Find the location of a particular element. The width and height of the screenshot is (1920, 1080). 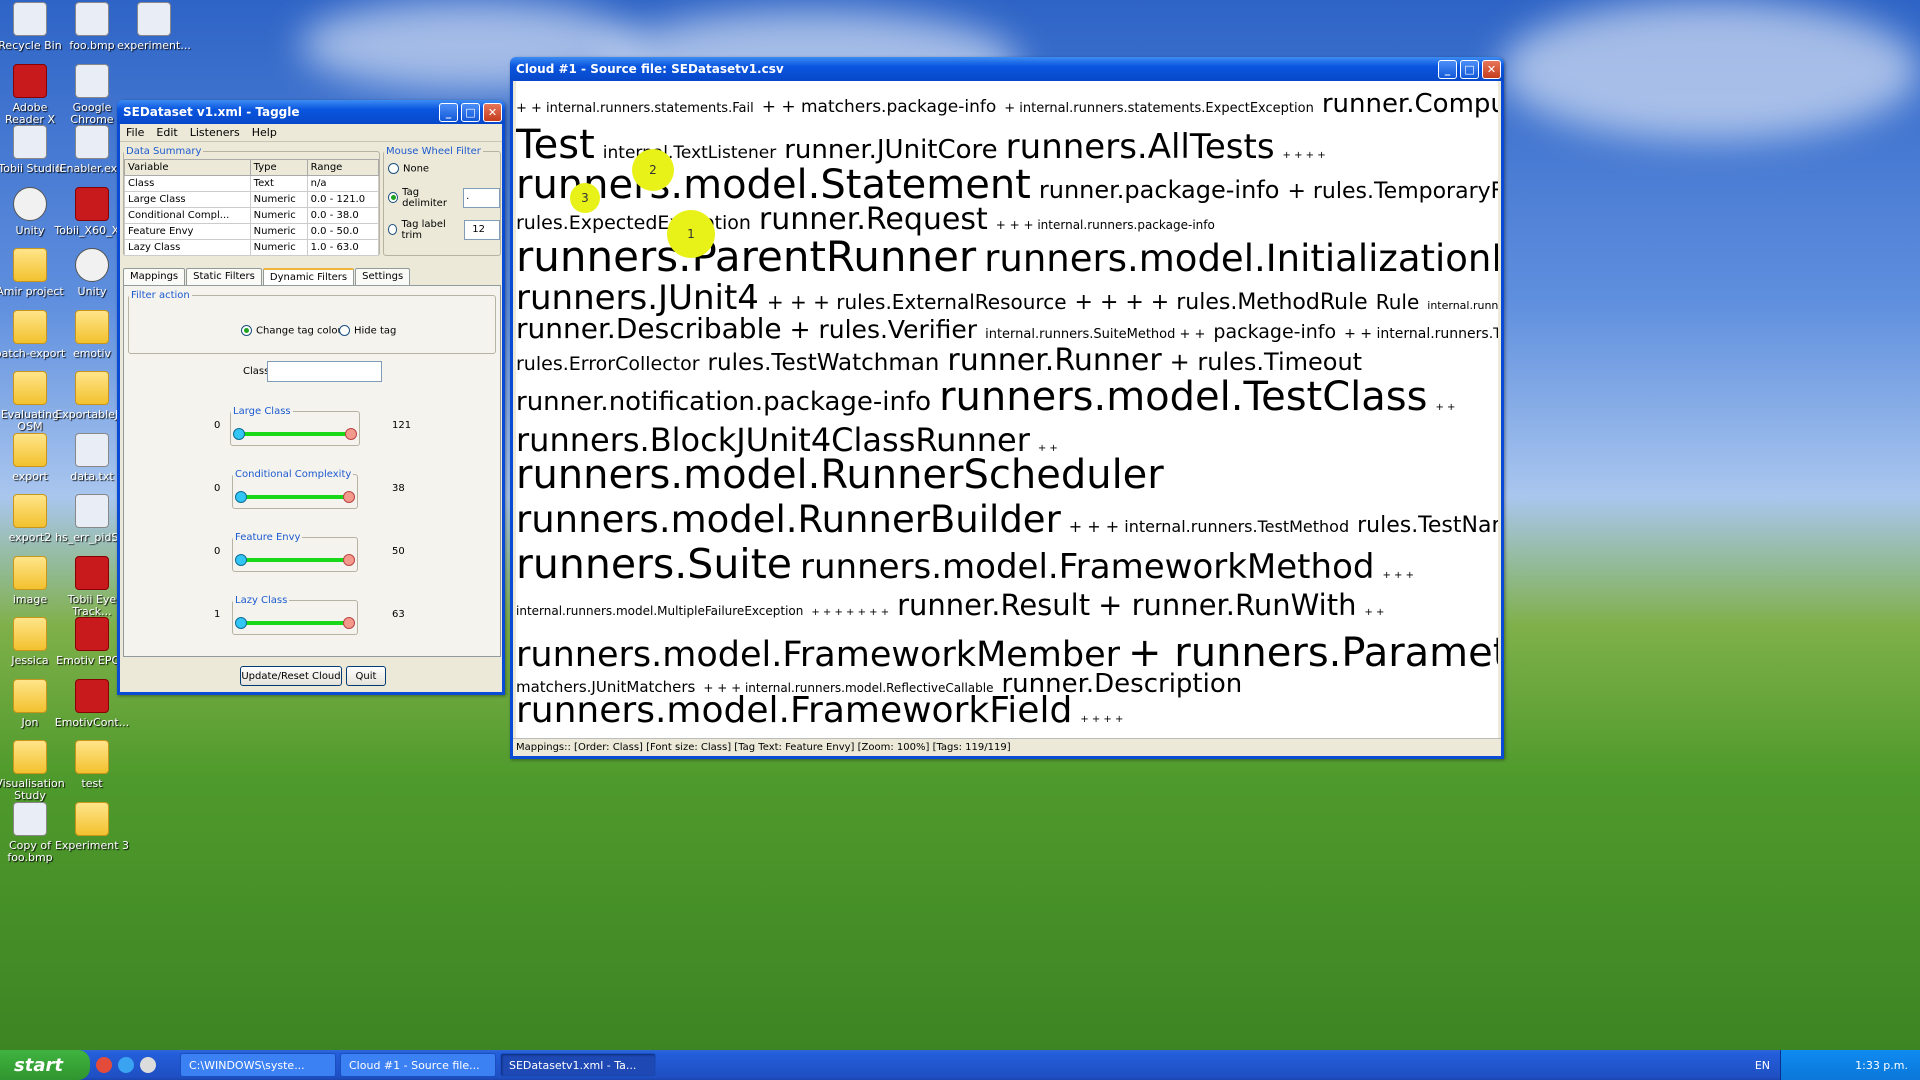

cloud-tag: runner.notification.package-info is located at coordinates (723, 402).